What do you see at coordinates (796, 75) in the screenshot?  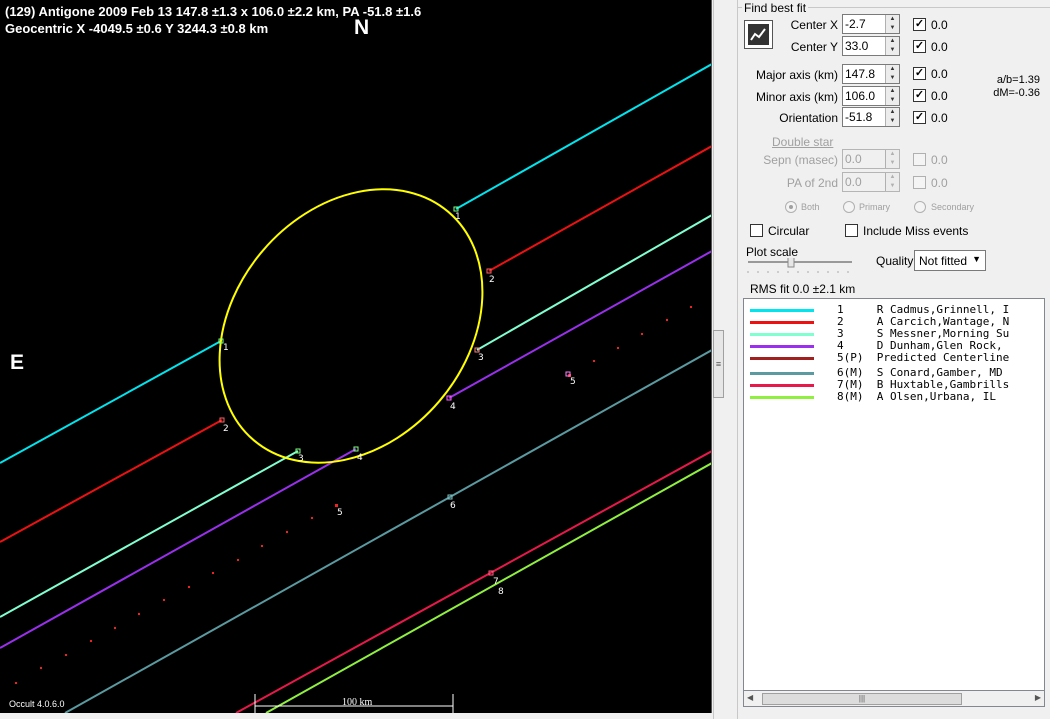 I see `major-axis-label: Major axis (km)` at bounding box center [796, 75].